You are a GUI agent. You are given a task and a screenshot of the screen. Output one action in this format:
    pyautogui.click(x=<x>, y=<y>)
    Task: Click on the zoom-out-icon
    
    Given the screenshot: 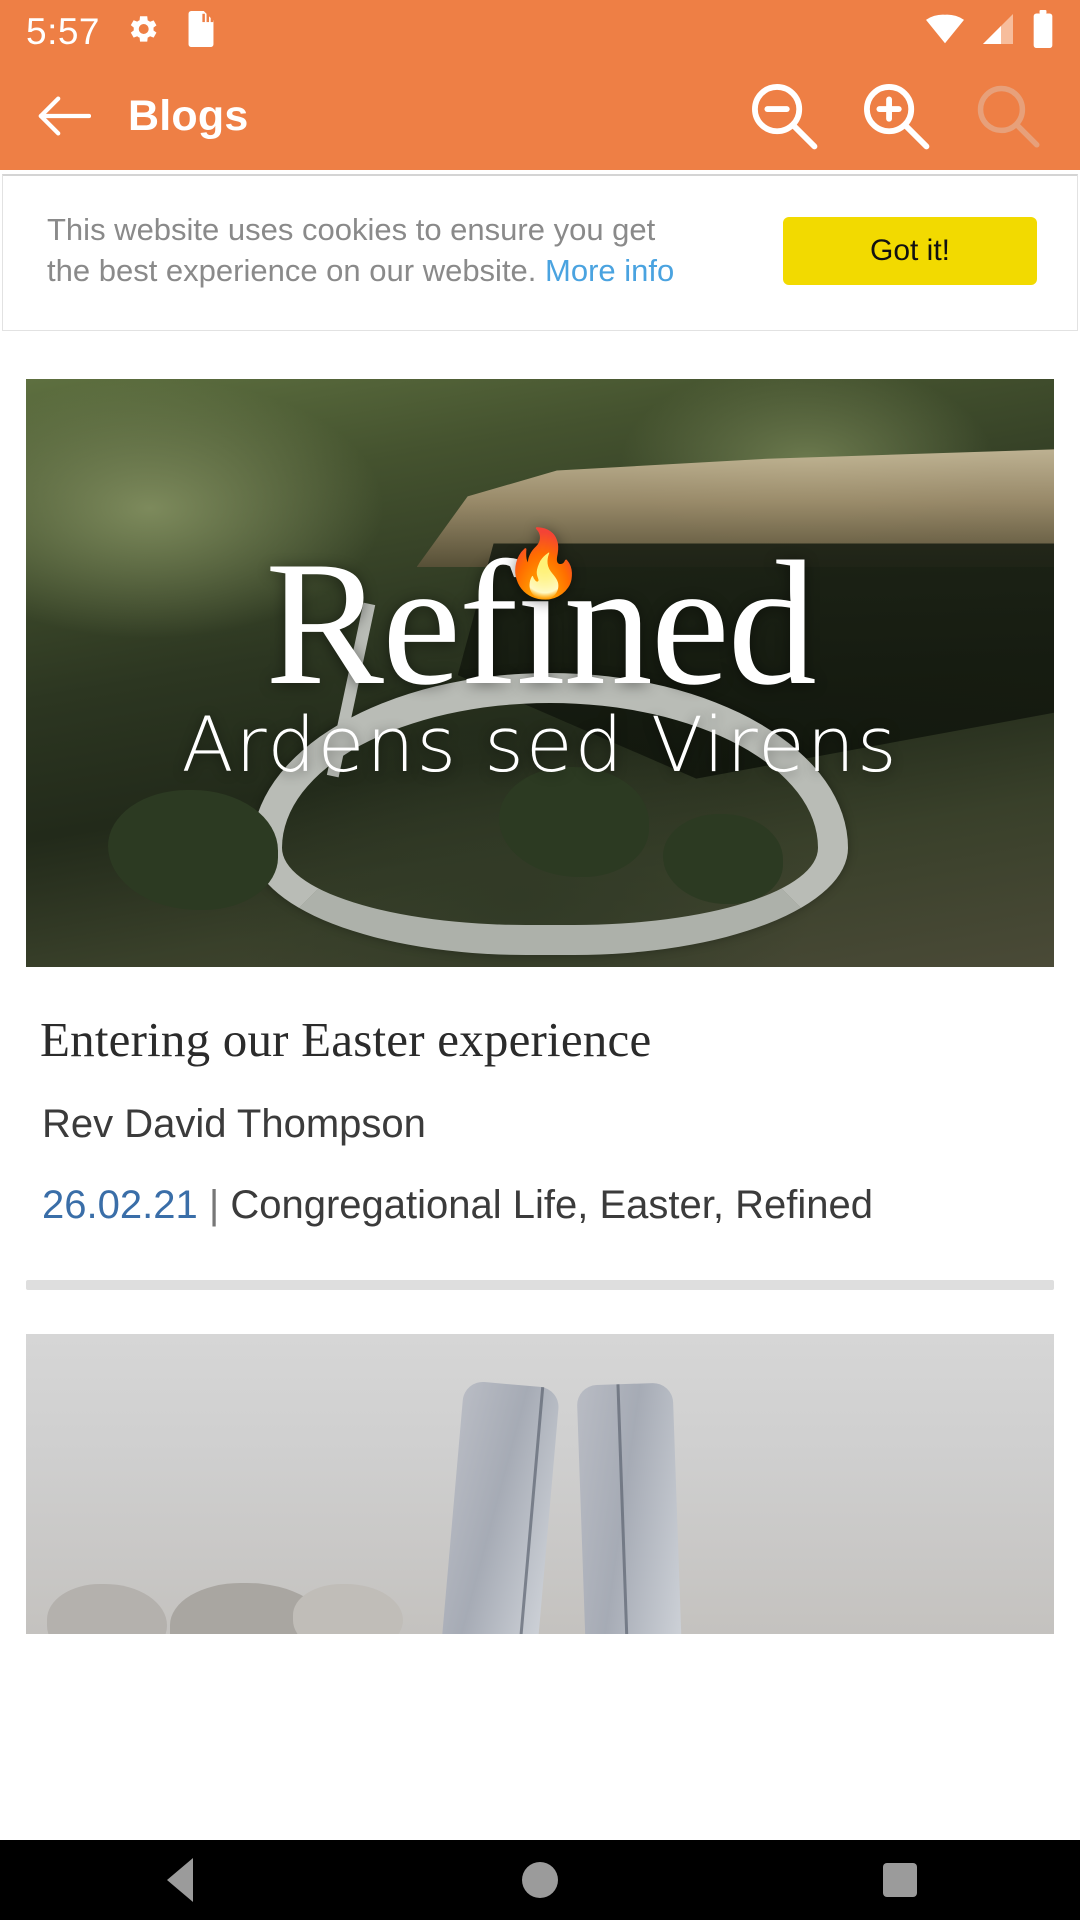 What is the action you would take?
    pyautogui.click(x=784, y=116)
    